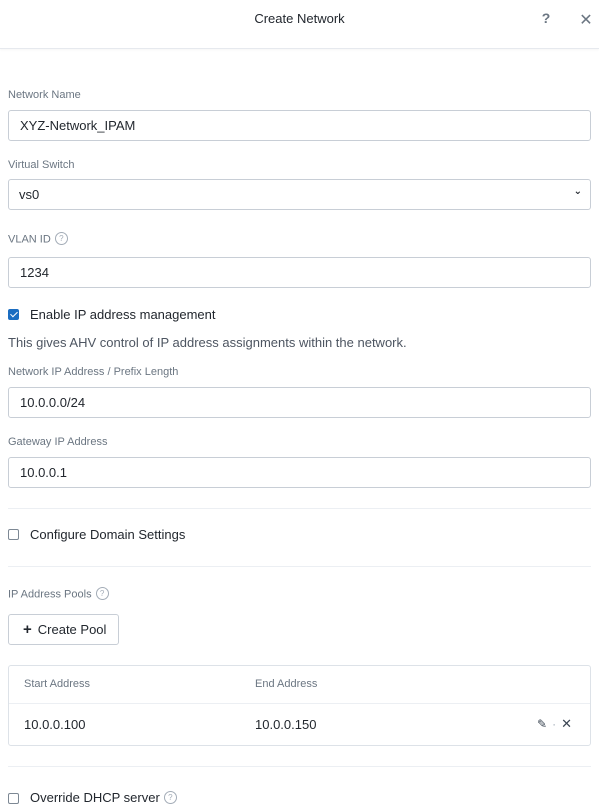  What do you see at coordinates (299, 402) in the screenshot?
I see `network-ip-input` at bounding box center [299, 402].